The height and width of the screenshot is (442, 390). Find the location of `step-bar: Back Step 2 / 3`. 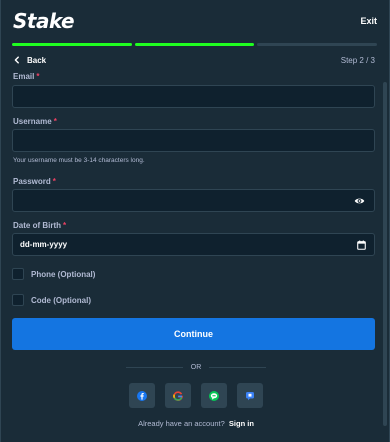

step-bar: Back Step 2 / 3 is located at coordinates (194, 60).